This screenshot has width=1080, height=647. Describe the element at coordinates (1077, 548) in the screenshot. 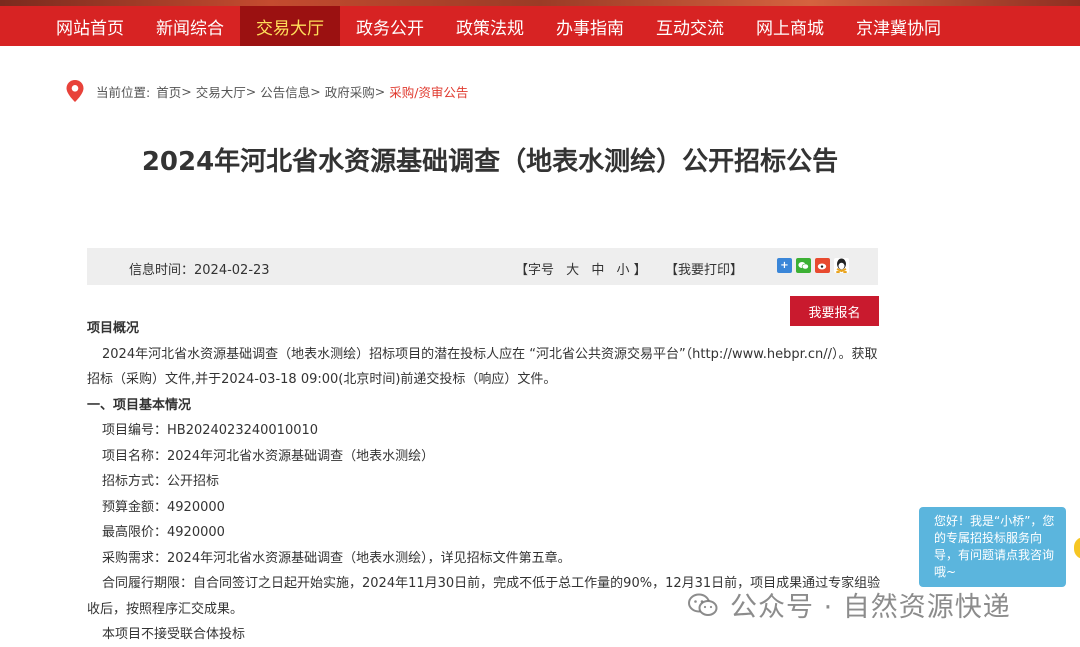

I see `chat-assistant-tab` at that location.